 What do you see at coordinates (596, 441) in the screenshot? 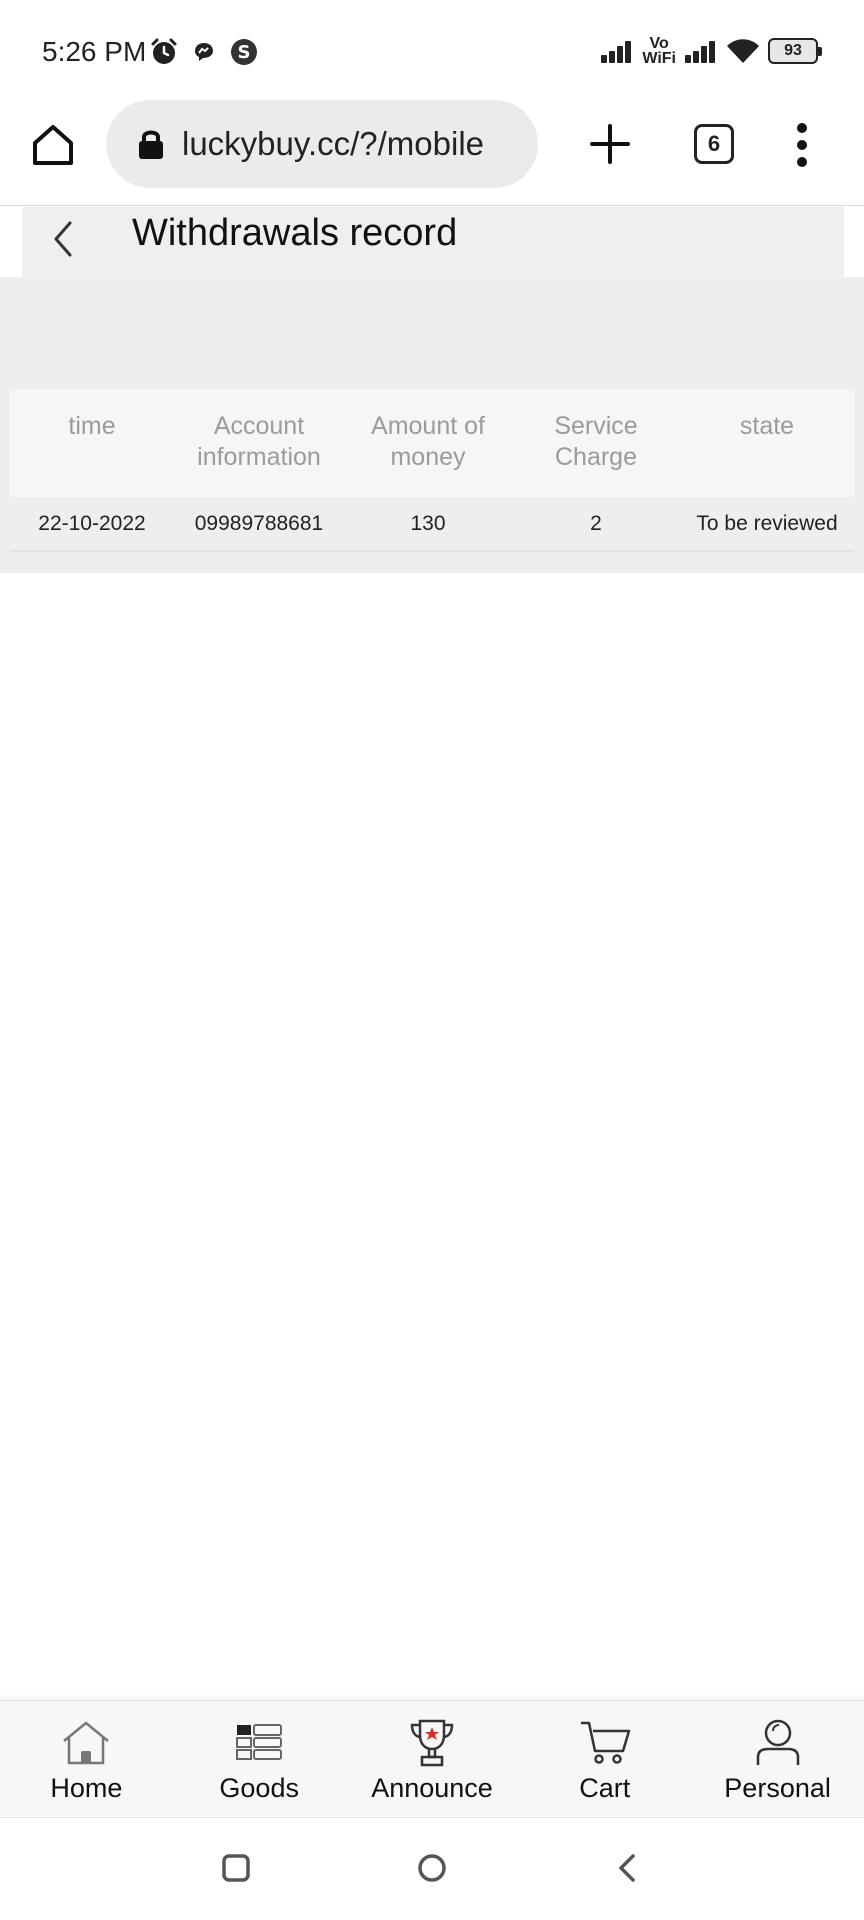
I see `header-service-charge: Service Charge` at bounding box center [596, 441].